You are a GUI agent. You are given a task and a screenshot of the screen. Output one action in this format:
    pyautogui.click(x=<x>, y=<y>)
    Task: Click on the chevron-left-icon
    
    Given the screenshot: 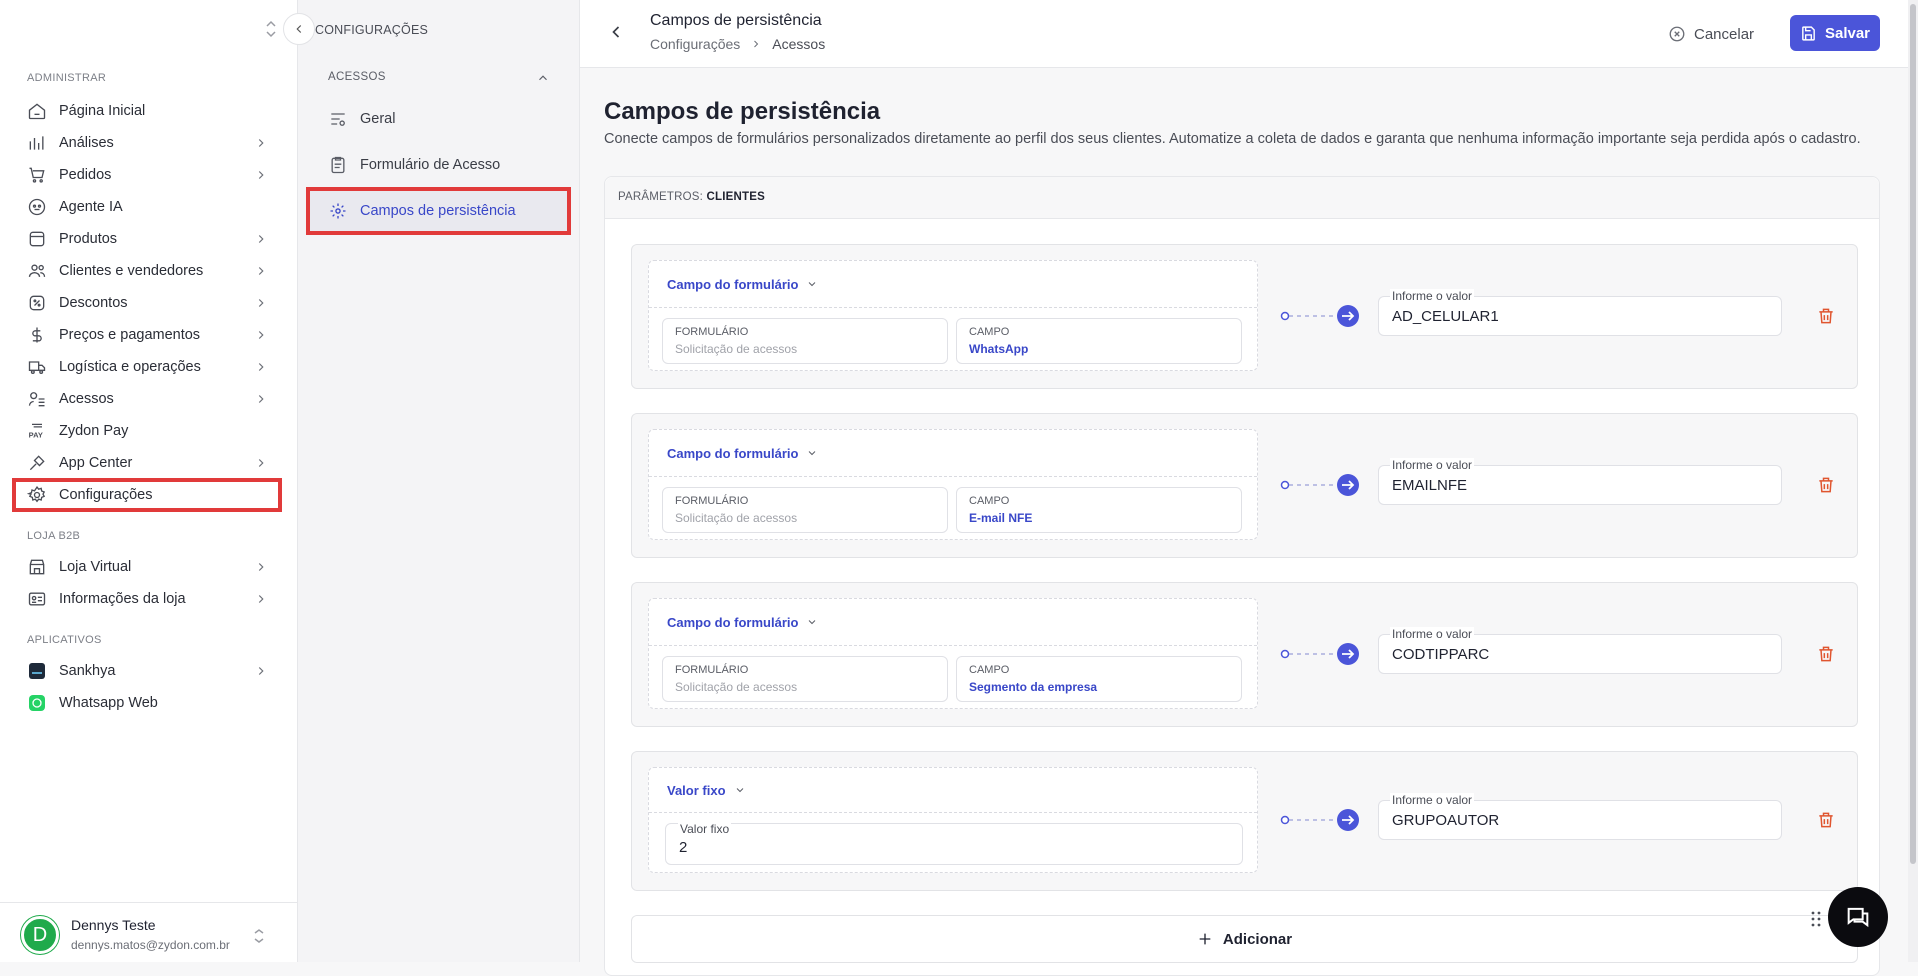 What is the action you would take?
    pyautogui.click(x=299, y=29)
    